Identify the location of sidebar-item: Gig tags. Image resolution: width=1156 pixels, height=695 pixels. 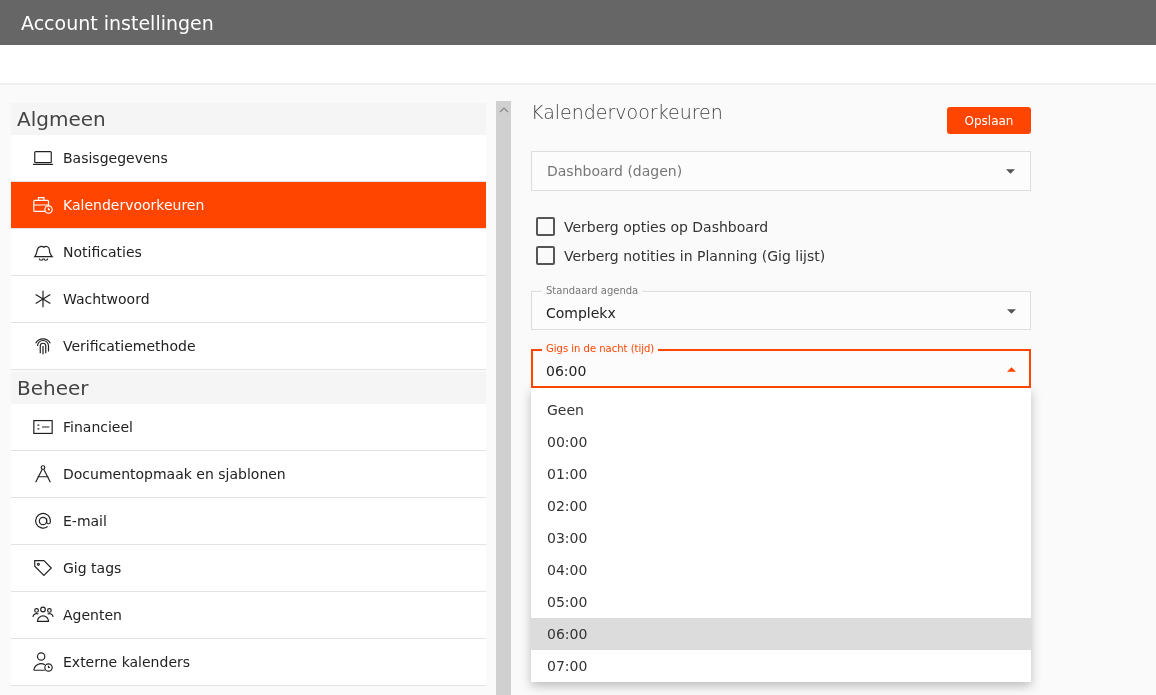
(248, 568).